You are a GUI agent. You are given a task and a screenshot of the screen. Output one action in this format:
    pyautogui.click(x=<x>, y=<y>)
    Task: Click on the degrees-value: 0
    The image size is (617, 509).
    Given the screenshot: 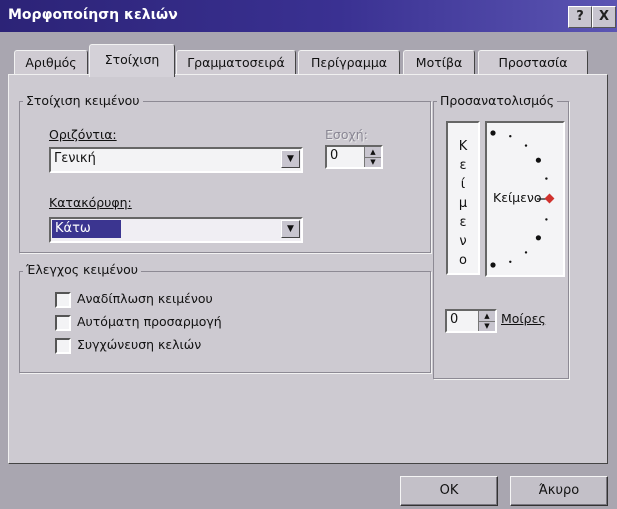 What is the action you would take?
    pyautogui.click(x=454, y=319)
    